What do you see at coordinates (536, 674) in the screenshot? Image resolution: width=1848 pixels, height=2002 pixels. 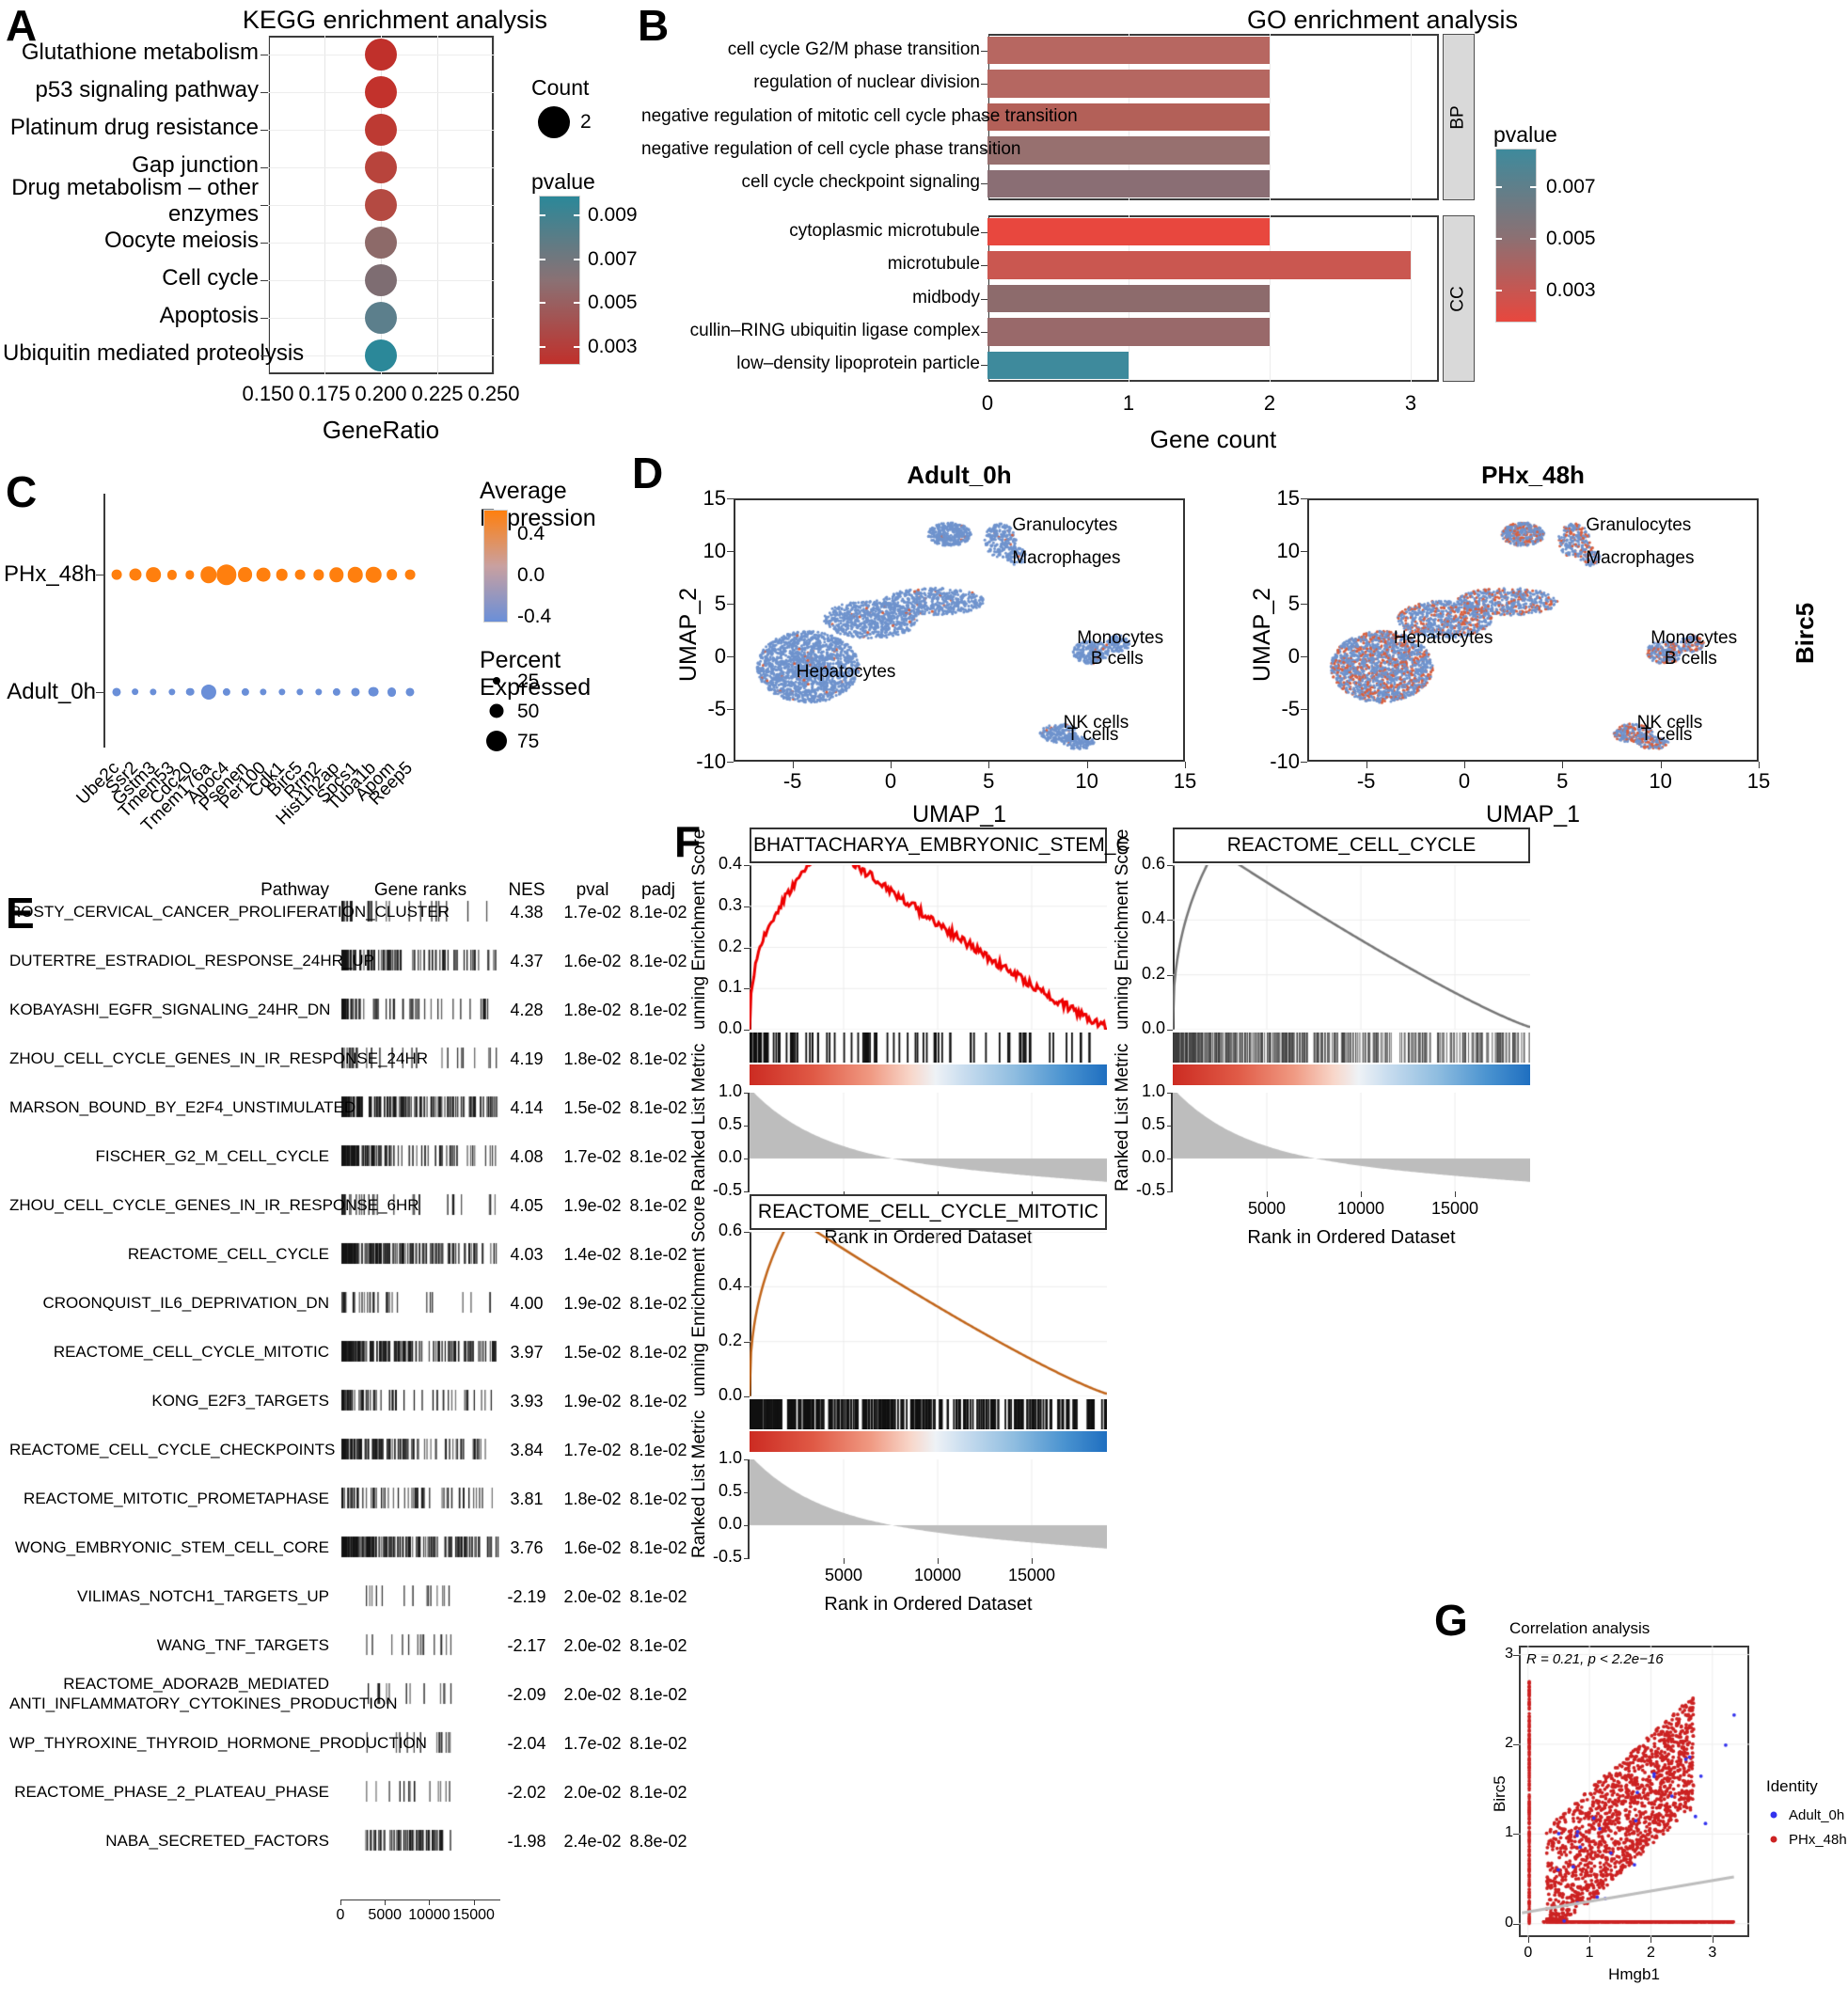 I see `dotplot-size-legend-title: Percent Expressed` at bounding box center [536, 674].